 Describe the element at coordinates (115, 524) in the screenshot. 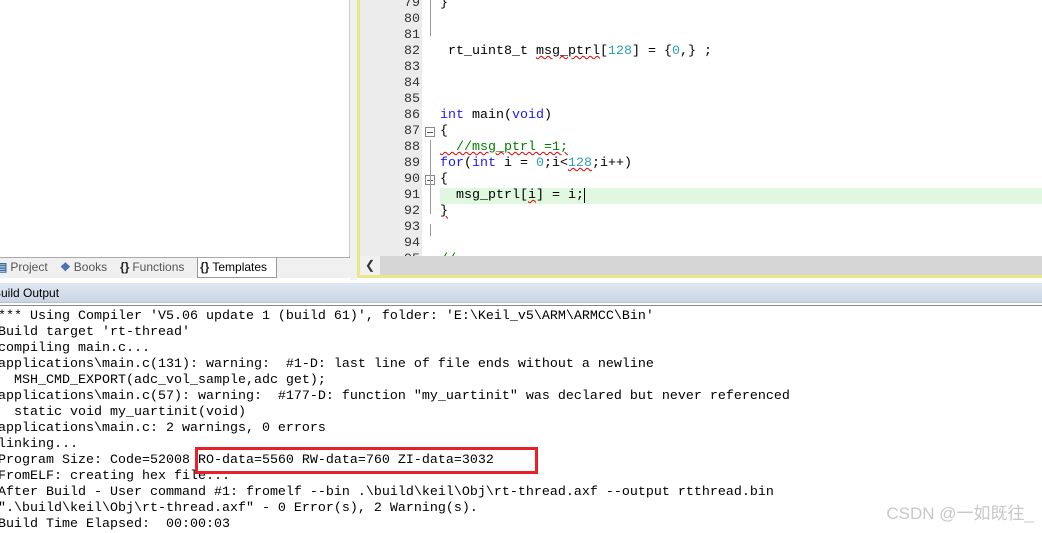

I see `output-line: Build Time Elapsed: 00:00:03` at that location.